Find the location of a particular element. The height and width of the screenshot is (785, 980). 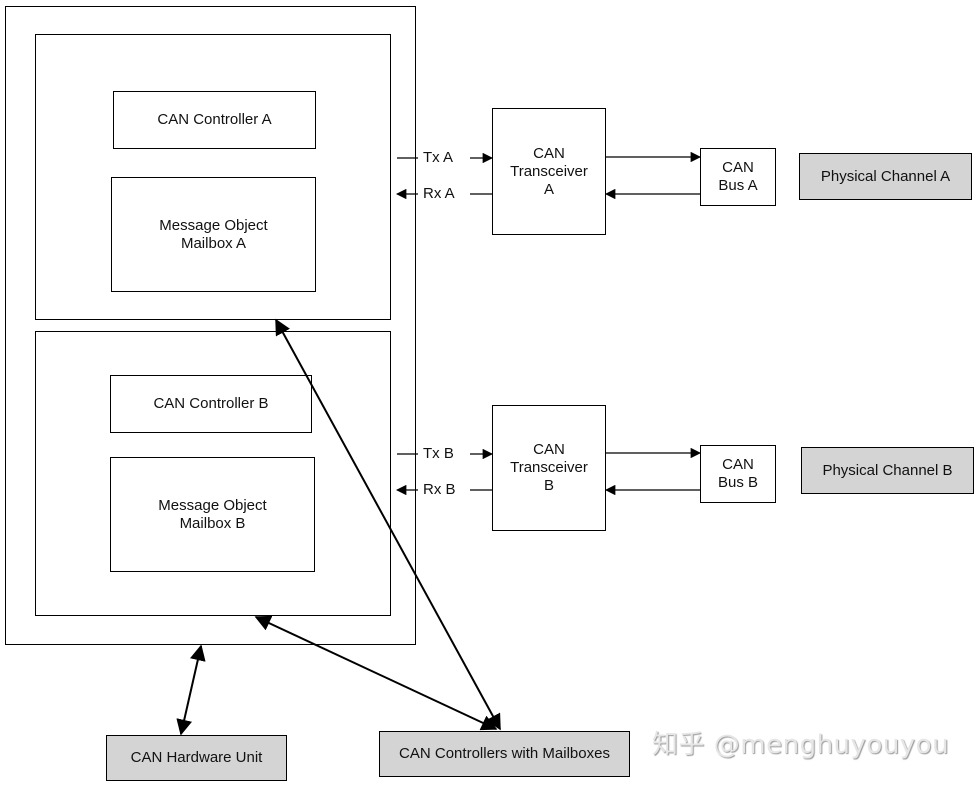

mailboxes-pointer-to-group-a is located at coordinates (388, 524).